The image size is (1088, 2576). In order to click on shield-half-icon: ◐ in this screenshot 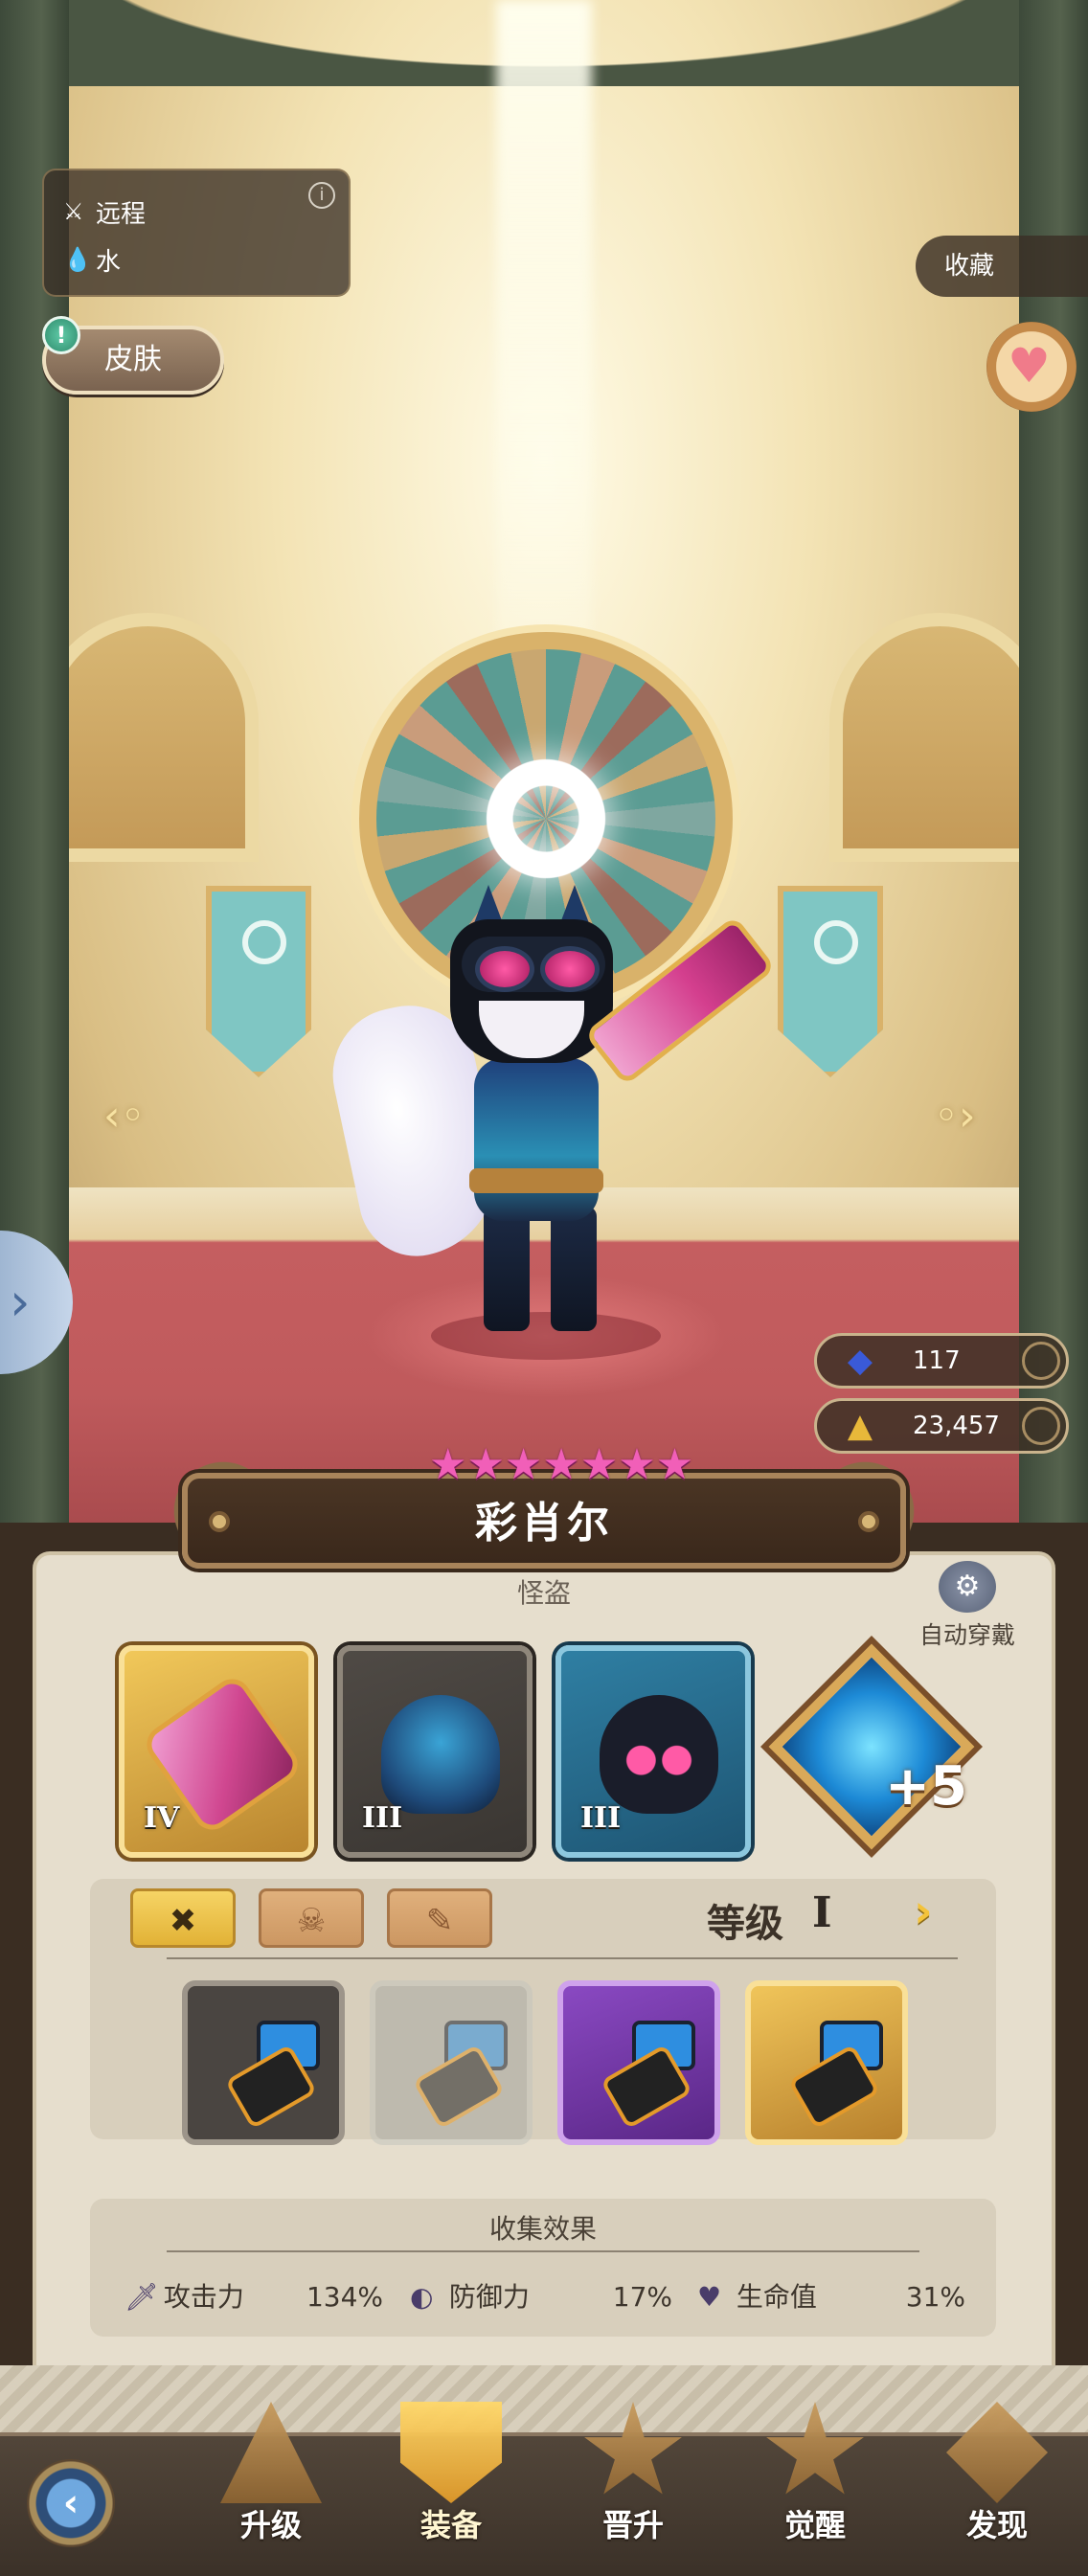, I will do `click(422, 2297)`.